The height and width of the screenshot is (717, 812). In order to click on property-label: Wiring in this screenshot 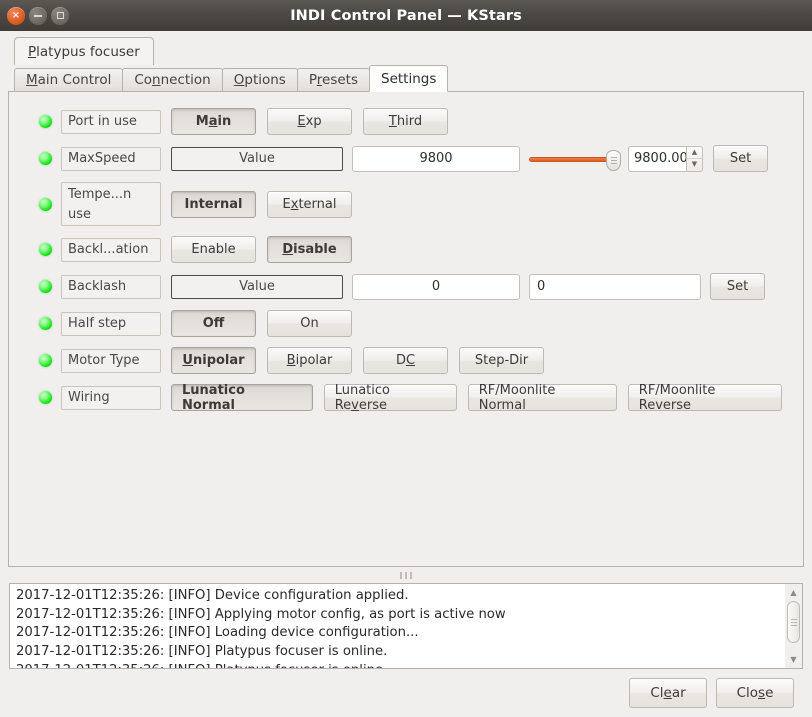, I will do `click(111, 397)`.